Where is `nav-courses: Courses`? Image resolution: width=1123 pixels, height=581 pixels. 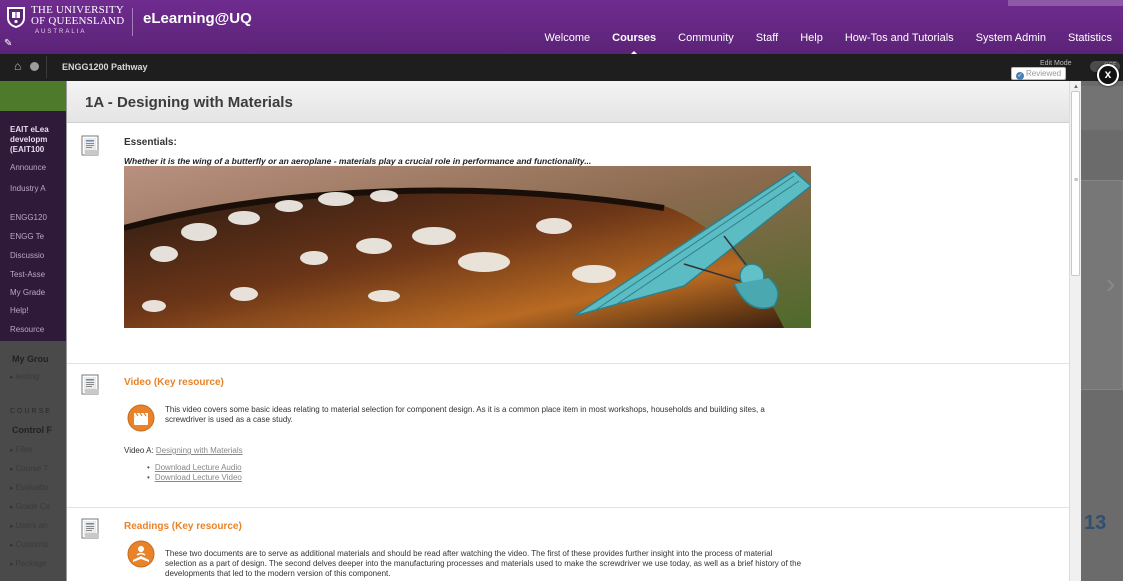 nav-courses: Courses is located at coordinates (634, 45).